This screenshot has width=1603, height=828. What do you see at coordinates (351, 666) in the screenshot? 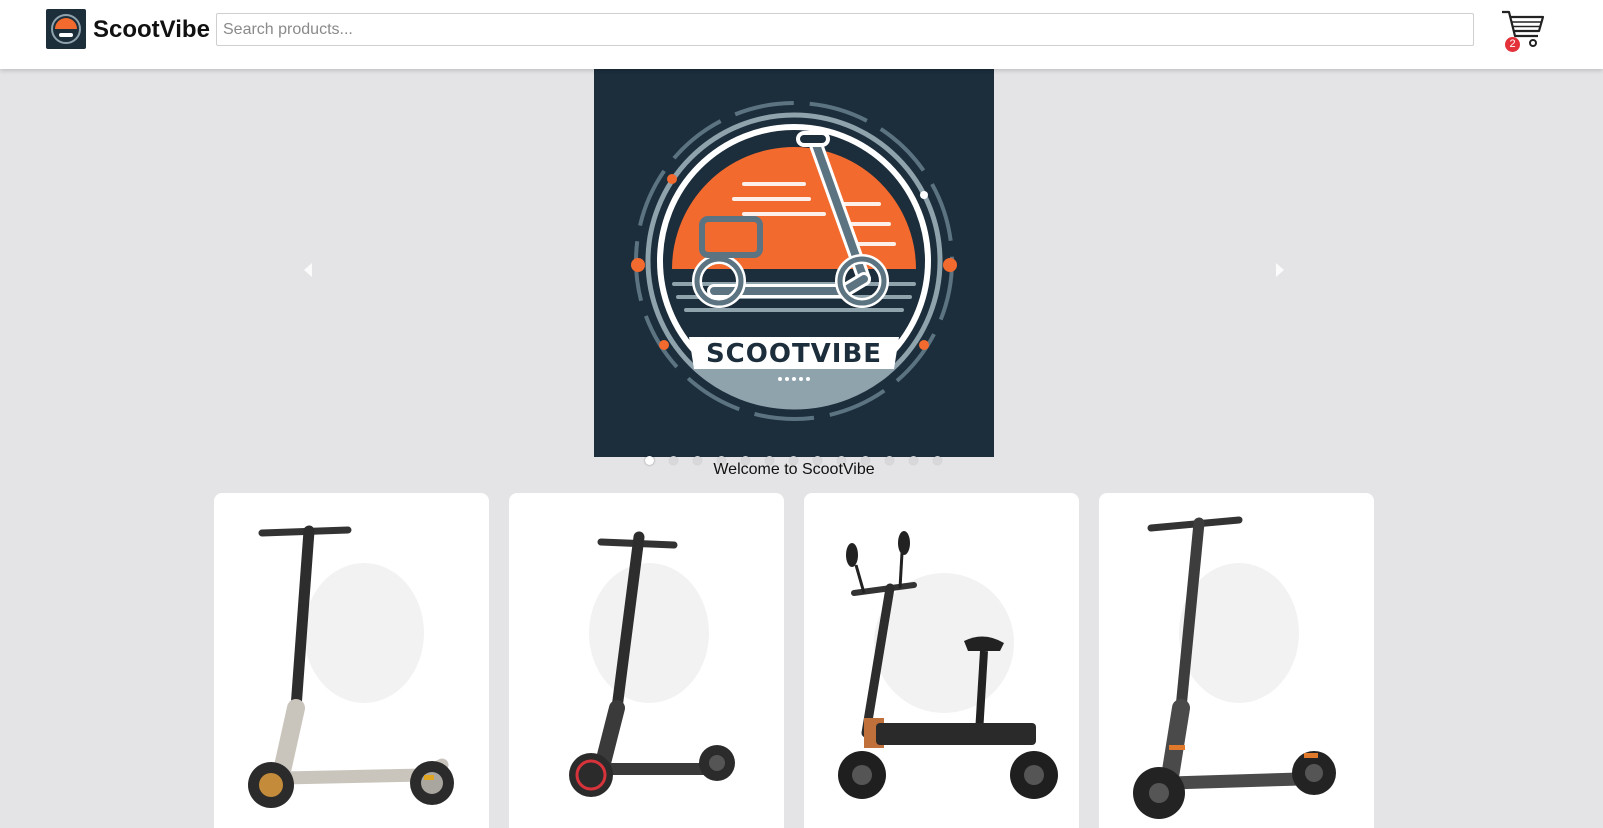
I see `scooter-image-grey` at bounding box center [351, 666].